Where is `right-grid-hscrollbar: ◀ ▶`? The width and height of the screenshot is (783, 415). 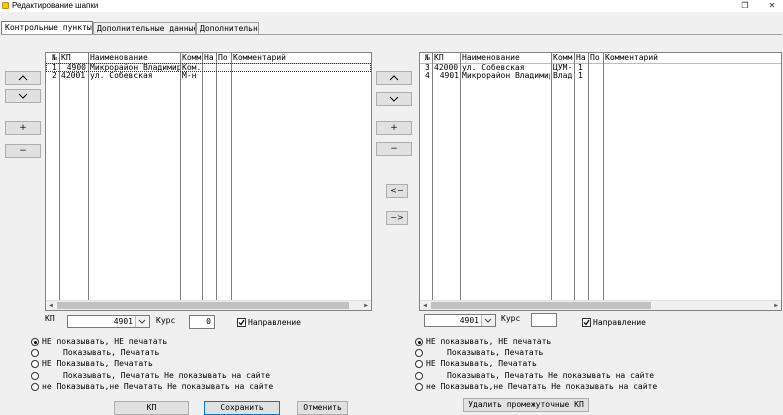
right-grid-hscrollbar: ◀ ▶ is located at coordinates (600, 305).